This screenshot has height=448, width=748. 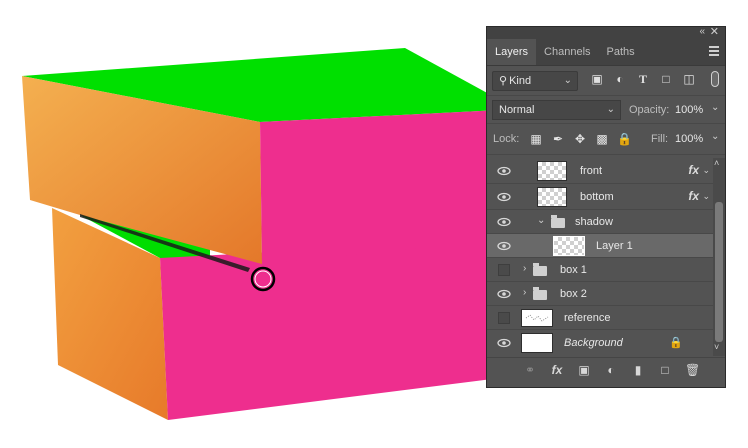 I want to click on lock-icon: 🔒, so click(x=676, y=343).